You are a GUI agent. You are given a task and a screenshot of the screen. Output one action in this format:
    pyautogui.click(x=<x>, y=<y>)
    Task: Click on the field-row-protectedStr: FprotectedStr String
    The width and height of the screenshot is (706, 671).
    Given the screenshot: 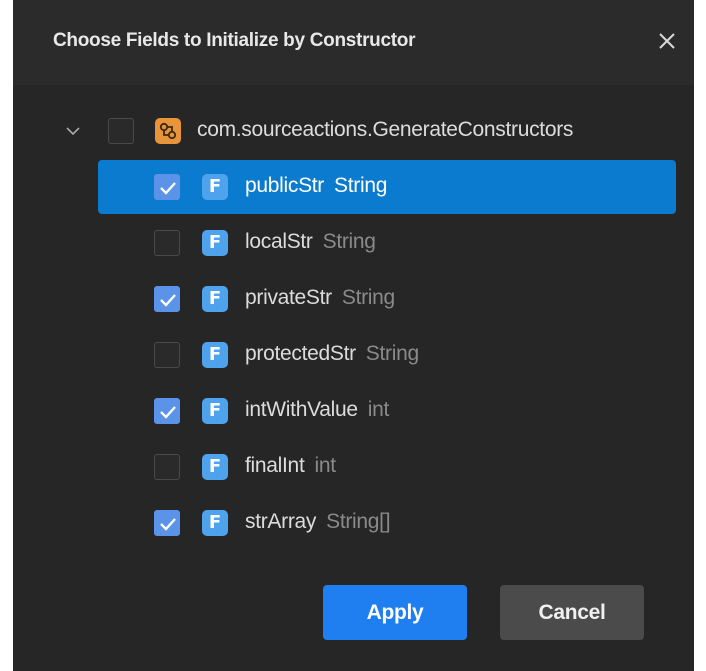 What is the action you would take?
    pyautogui.click(x=387, y=355)
    